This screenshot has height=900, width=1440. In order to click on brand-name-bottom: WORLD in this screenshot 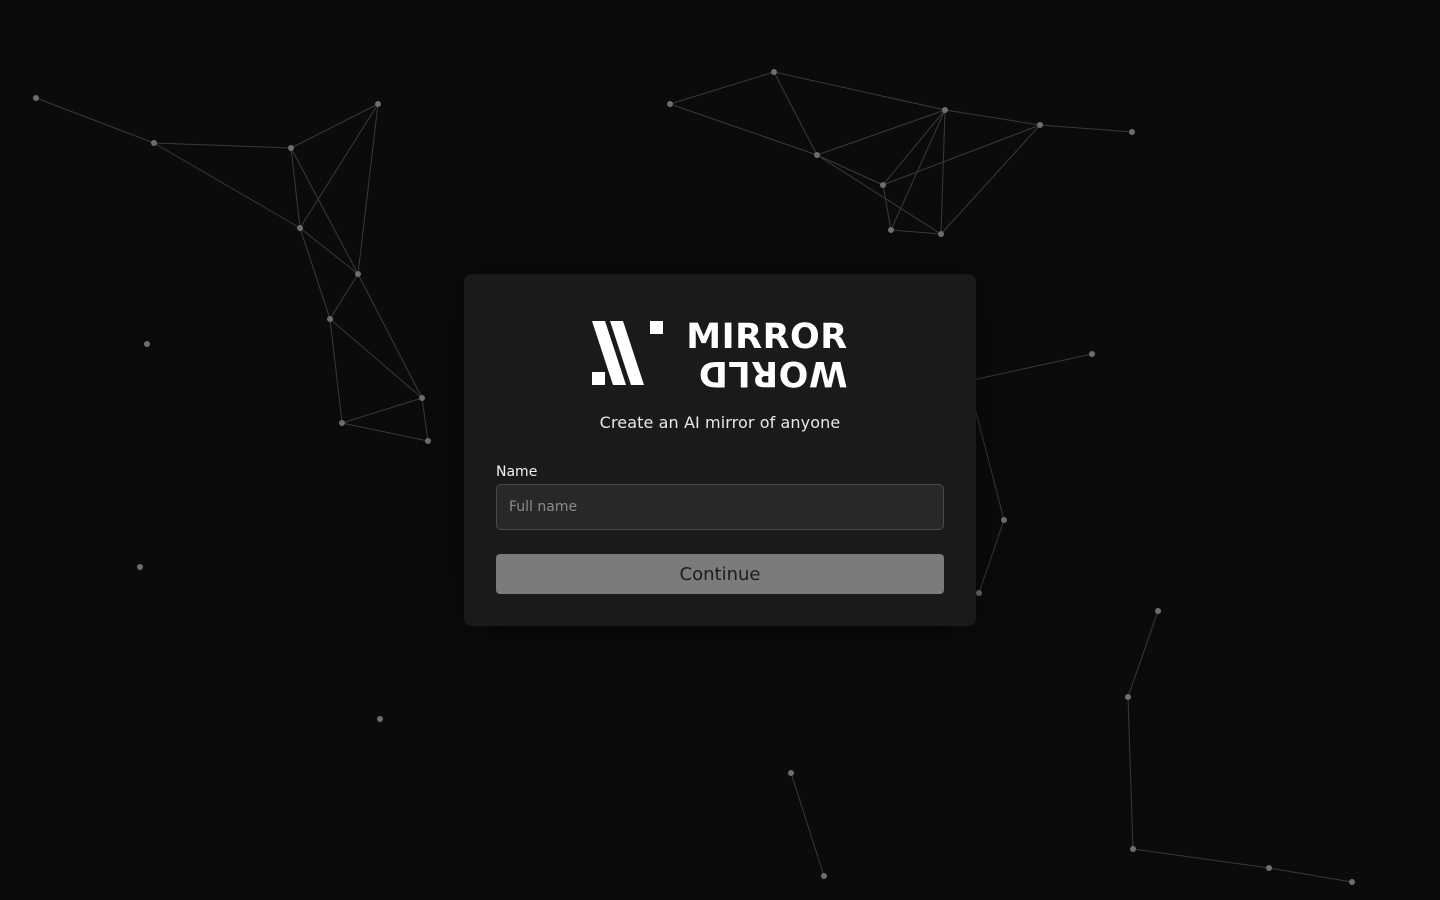, I will do `click(773, 373)`.